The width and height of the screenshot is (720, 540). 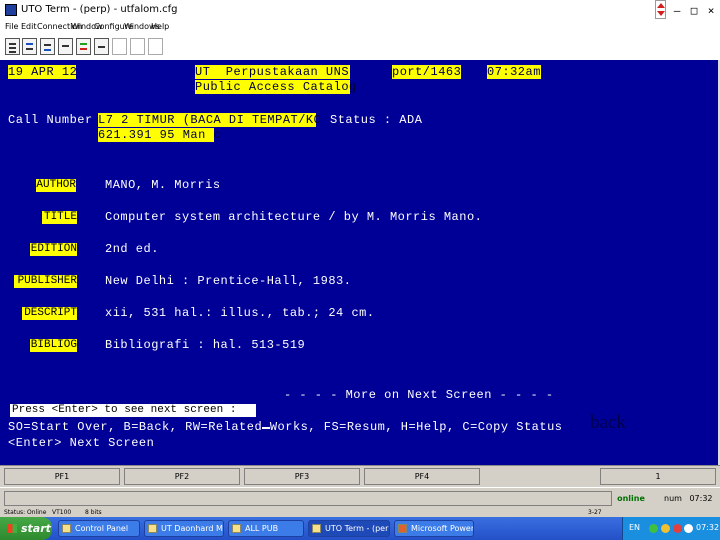 I want to click on window-title: UTO Term - (perp) - utfalom.cfg, so click(x=99, y=9).